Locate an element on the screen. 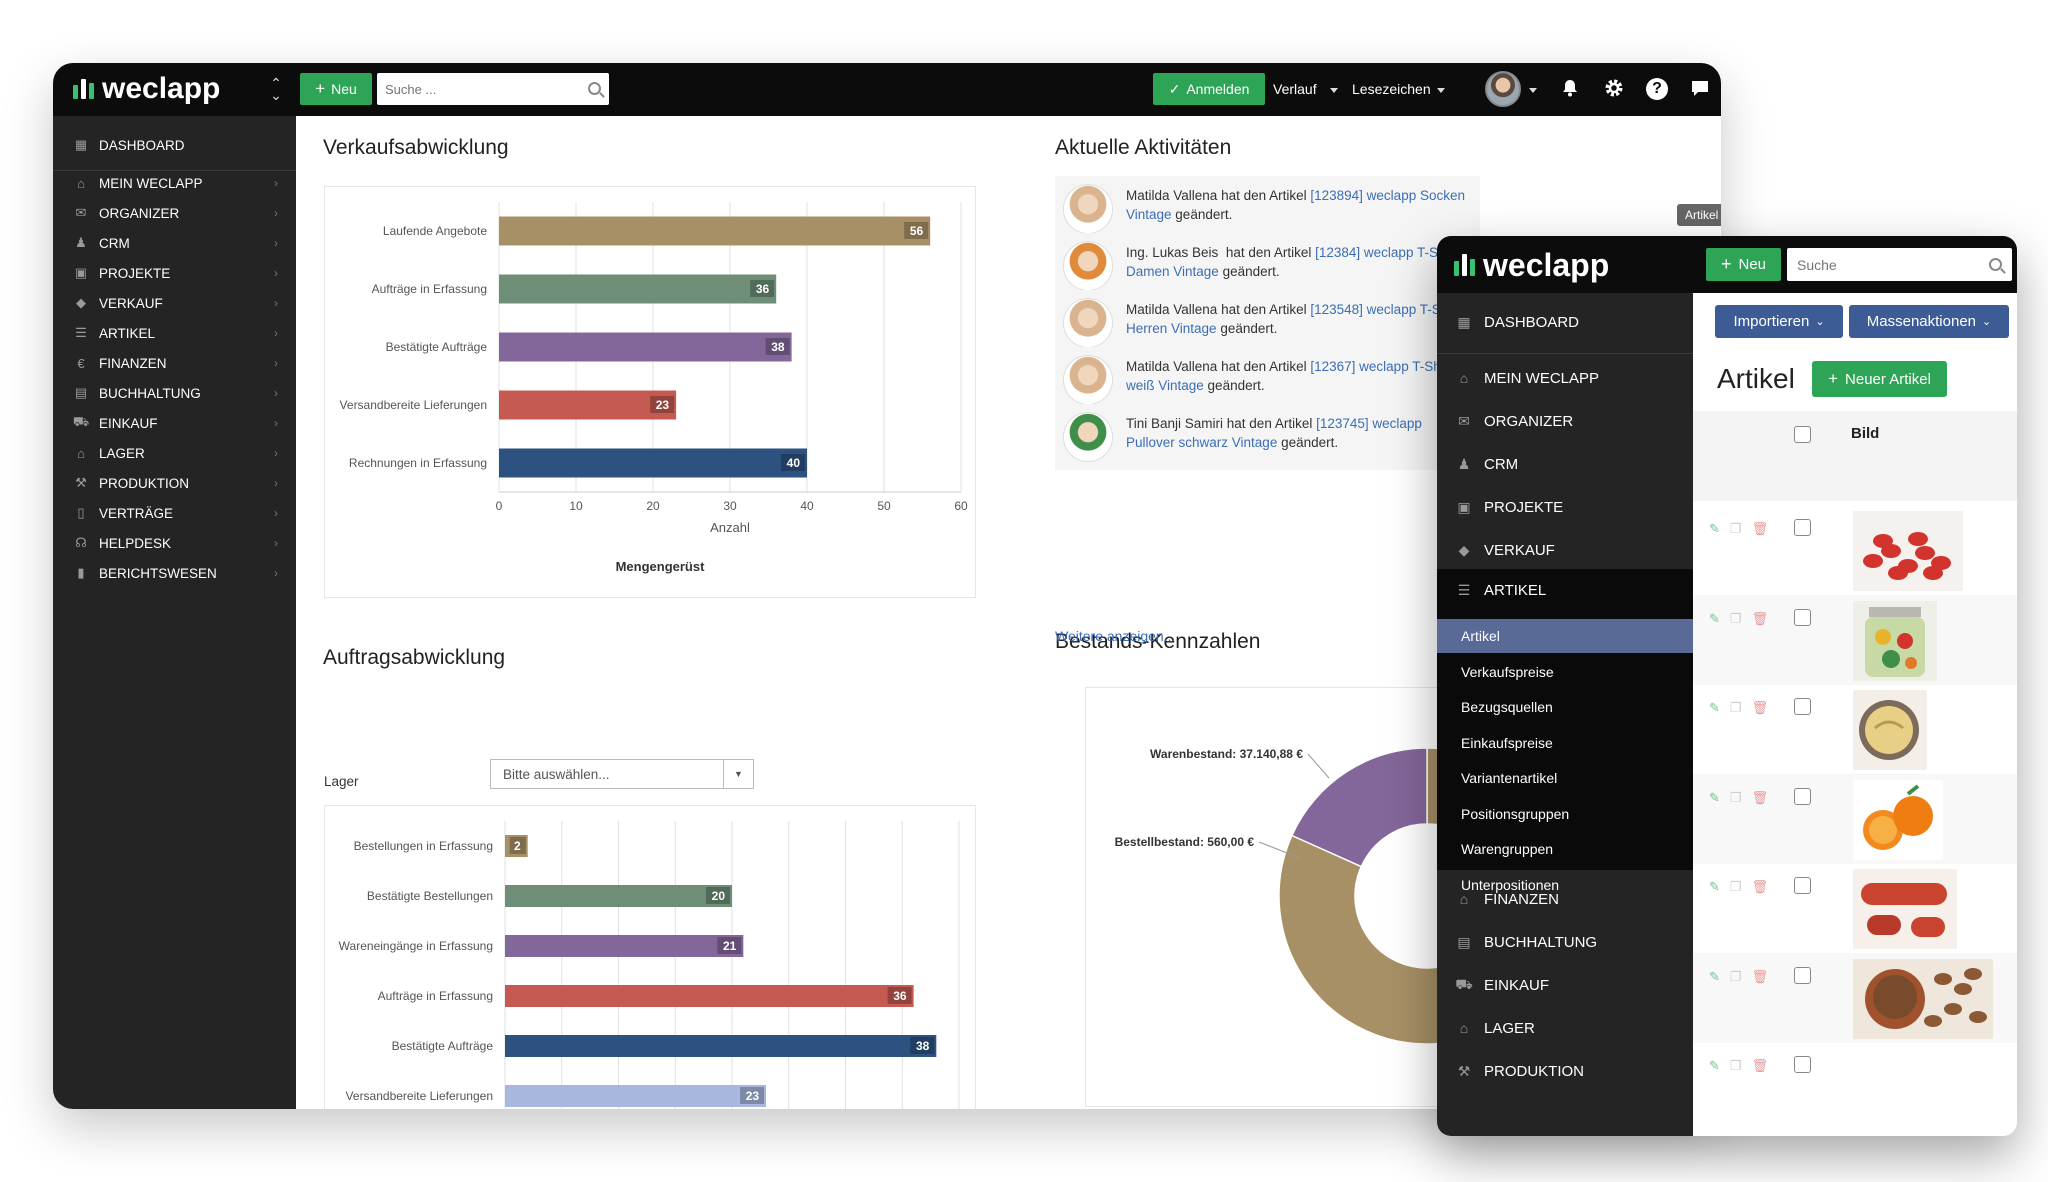 Image resolution: width=2048 pixels, height=1182 pixels. sidebar-item-bottom-1: ⌂ FINANZEN is located at coordinates (1565, 899).